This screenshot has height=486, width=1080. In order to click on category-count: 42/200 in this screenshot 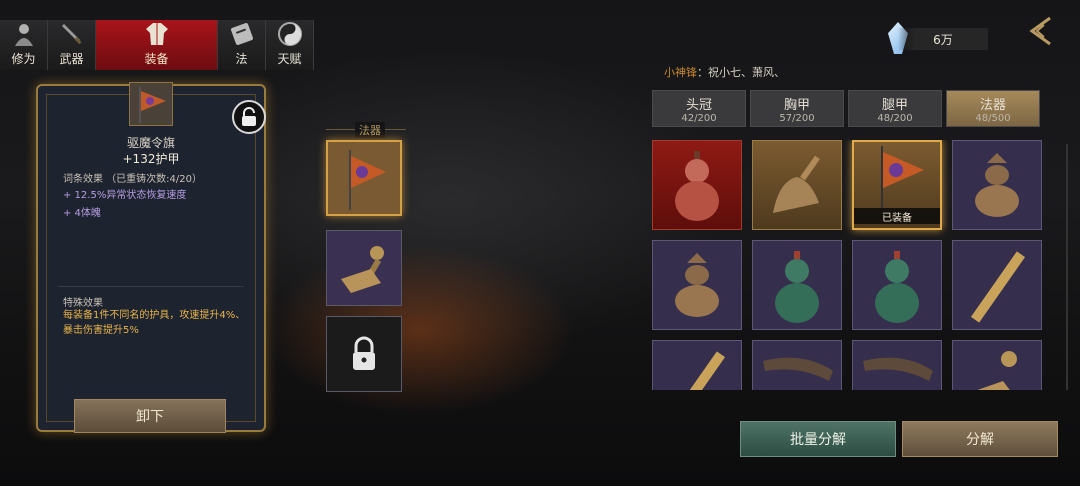, I will do `click(699, 118)`.